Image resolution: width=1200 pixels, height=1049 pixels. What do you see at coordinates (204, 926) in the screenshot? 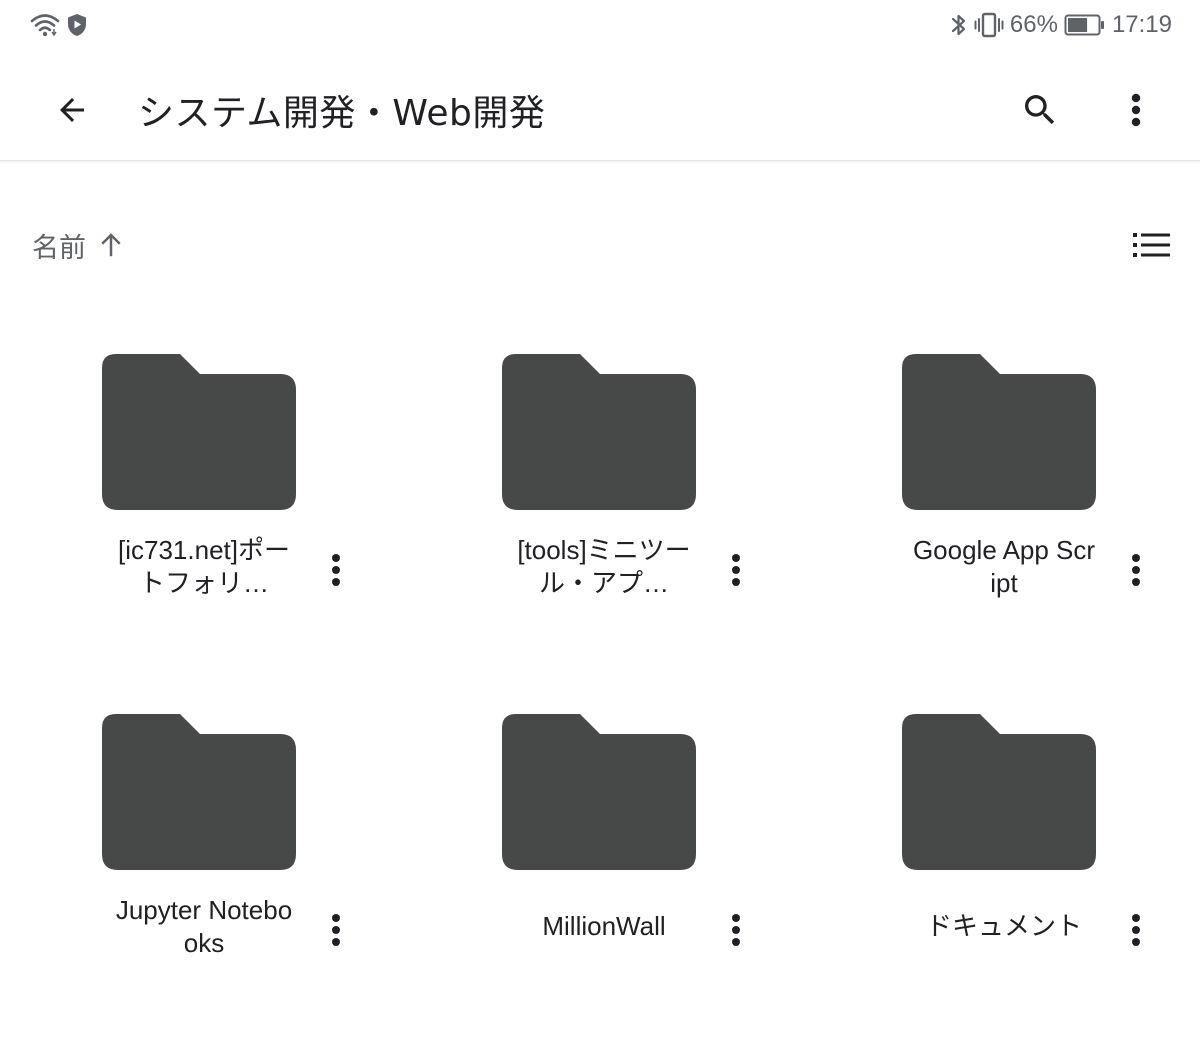
I see `folder-name: Jupyter Notebooks` at bounding box center [204, 926].